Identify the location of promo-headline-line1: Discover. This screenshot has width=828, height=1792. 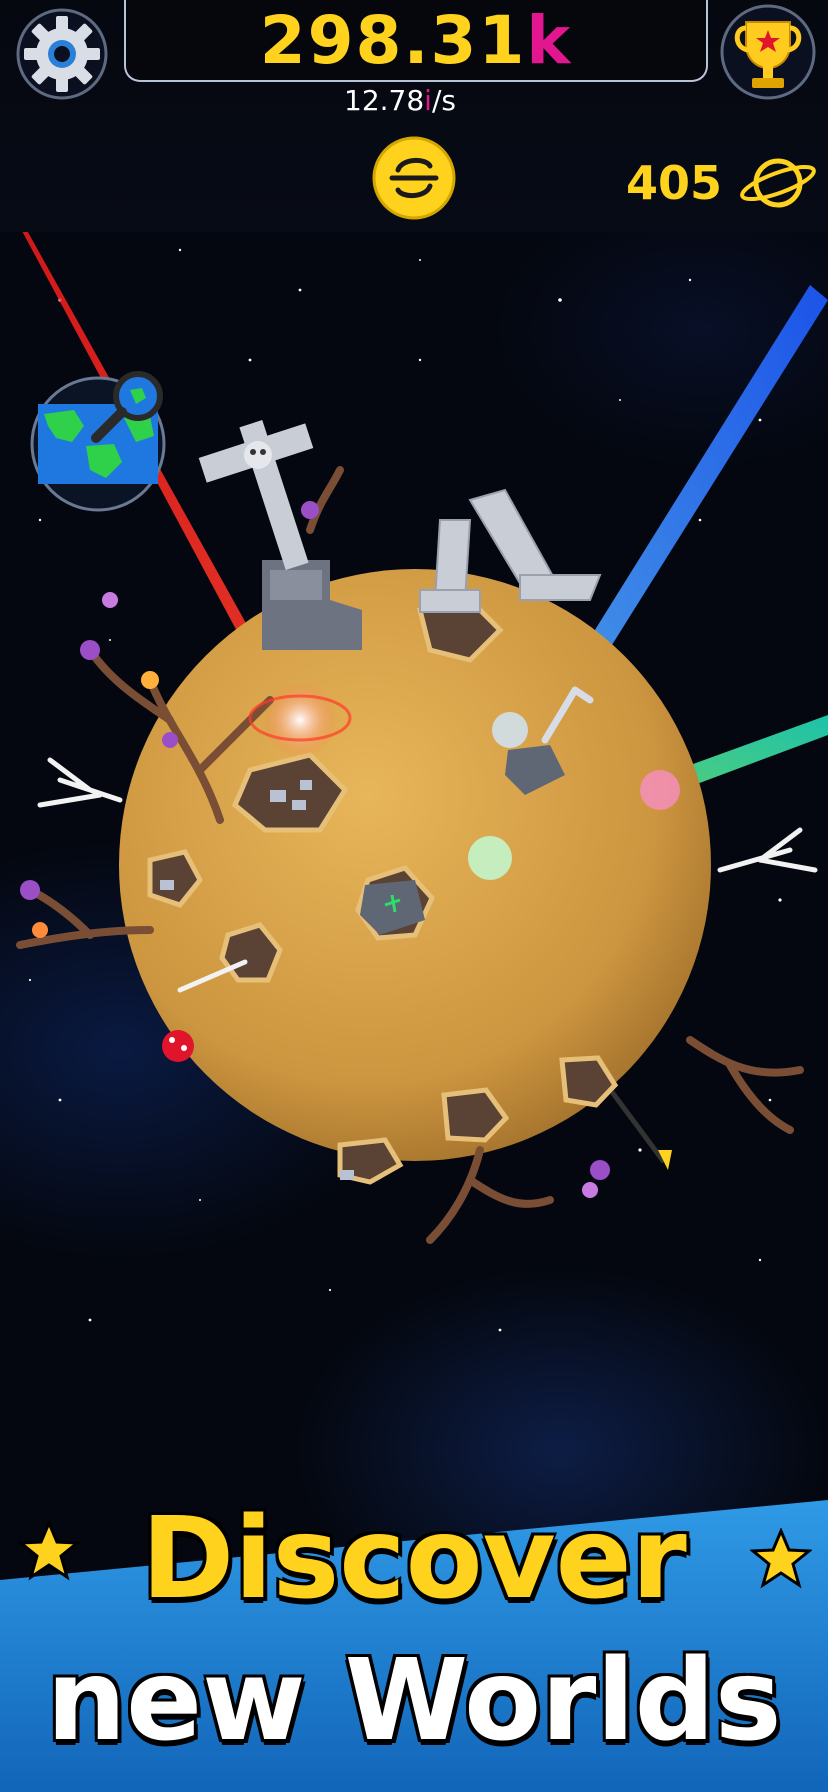
(414, 1559).